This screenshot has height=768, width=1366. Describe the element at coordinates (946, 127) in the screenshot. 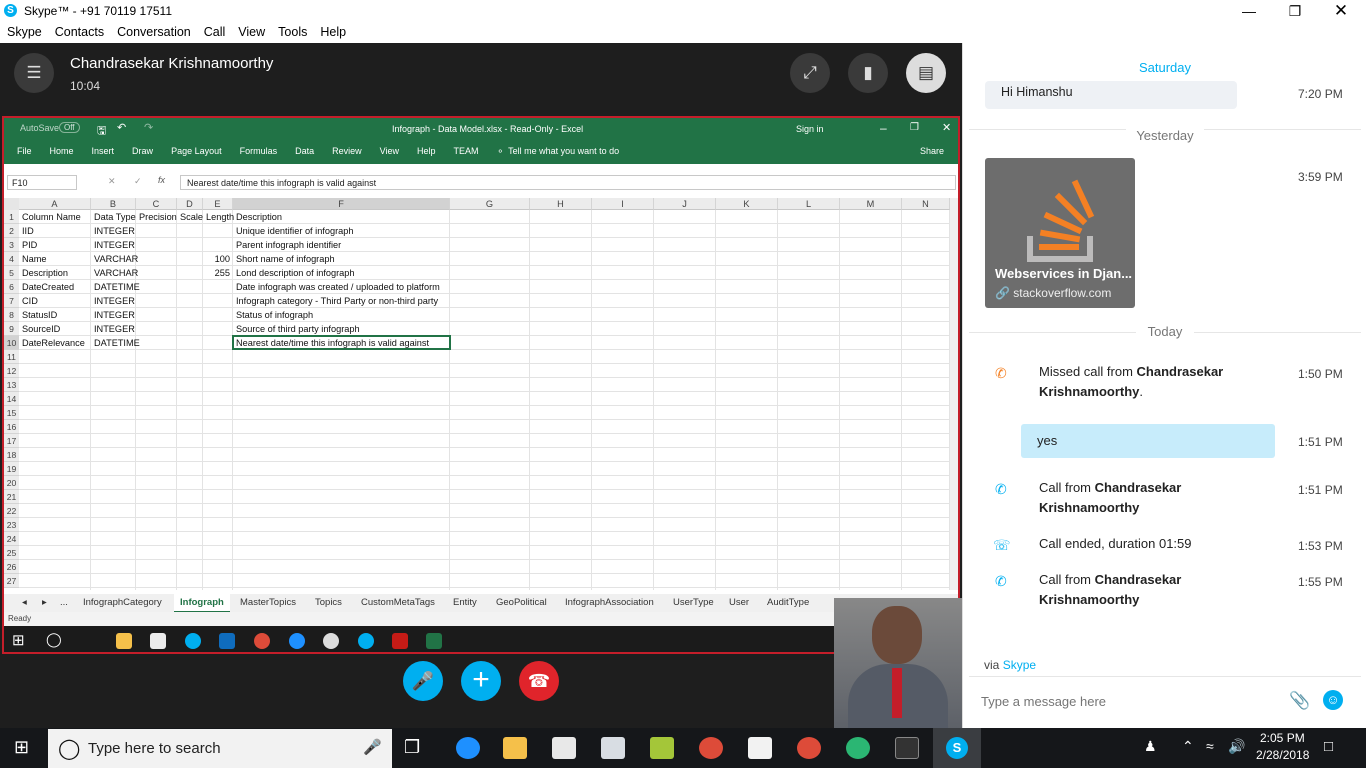

I see `excel-close-icon: ✕` at that location.